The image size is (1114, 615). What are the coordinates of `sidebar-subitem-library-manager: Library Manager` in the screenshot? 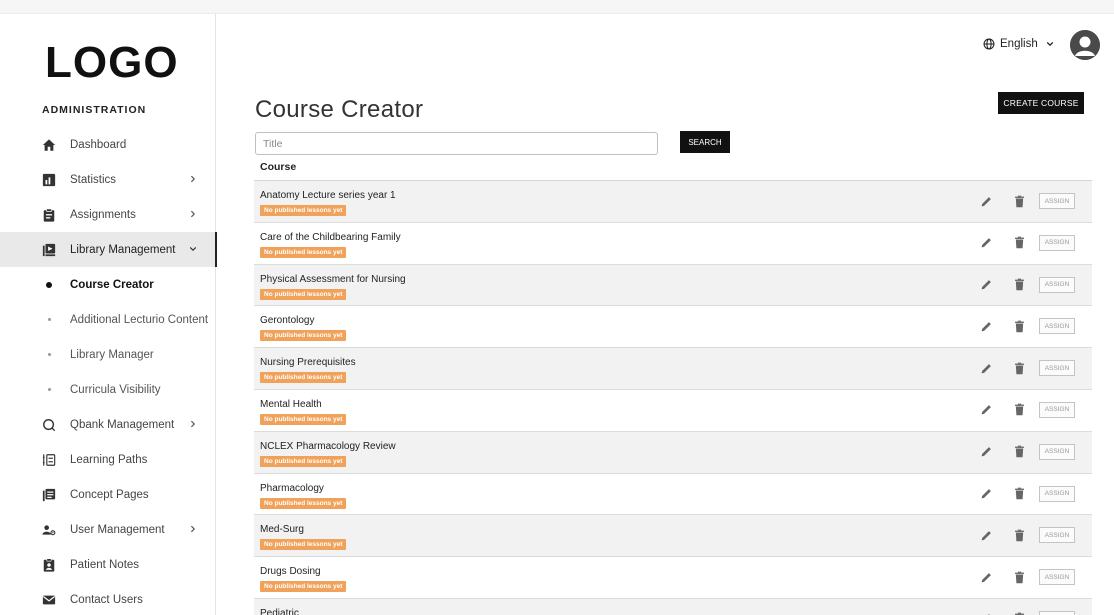 It's located at (108, 354).